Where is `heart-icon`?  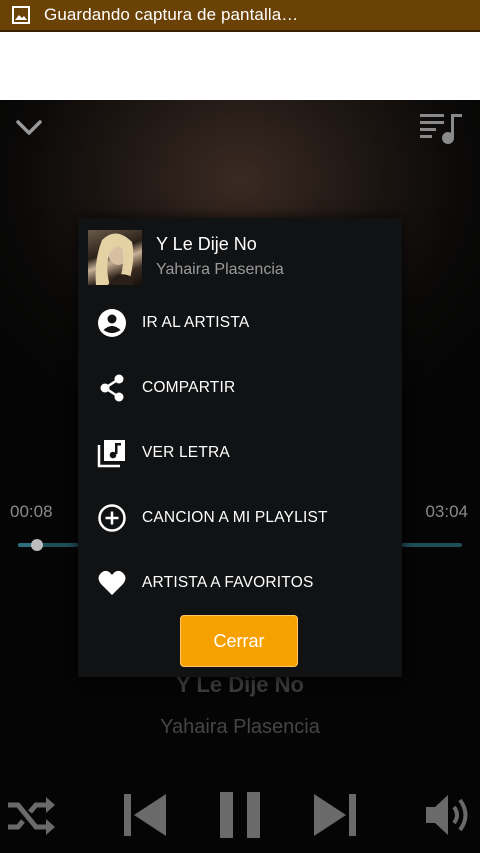 heart-icon is located at coordinates (112, 582).